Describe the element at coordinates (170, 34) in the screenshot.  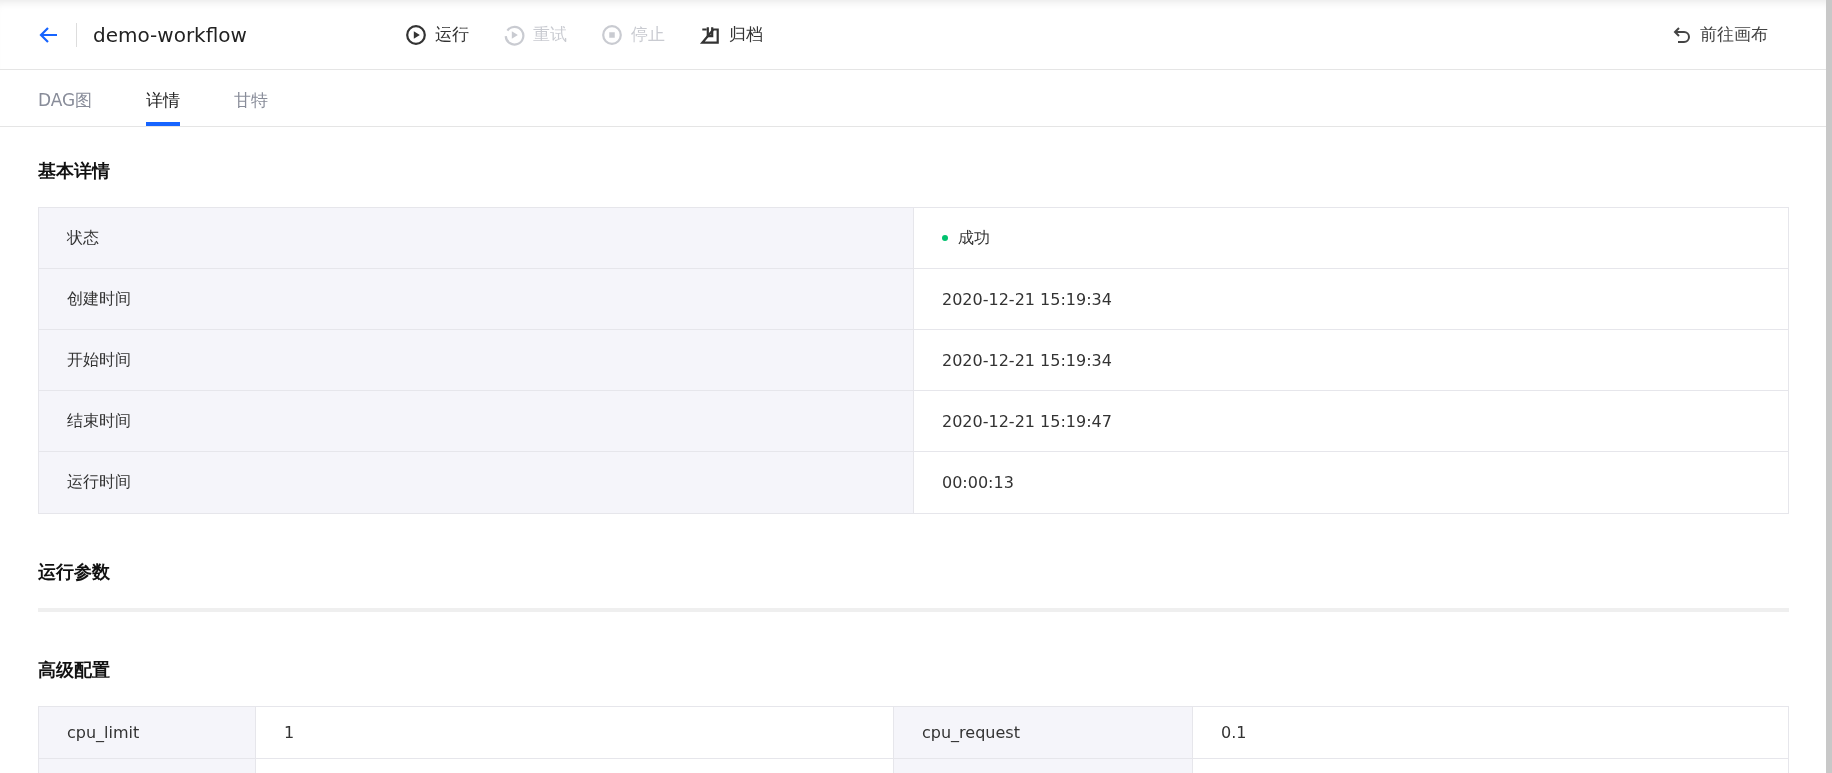
I see `workflow-title: demo-workflow` at that location.